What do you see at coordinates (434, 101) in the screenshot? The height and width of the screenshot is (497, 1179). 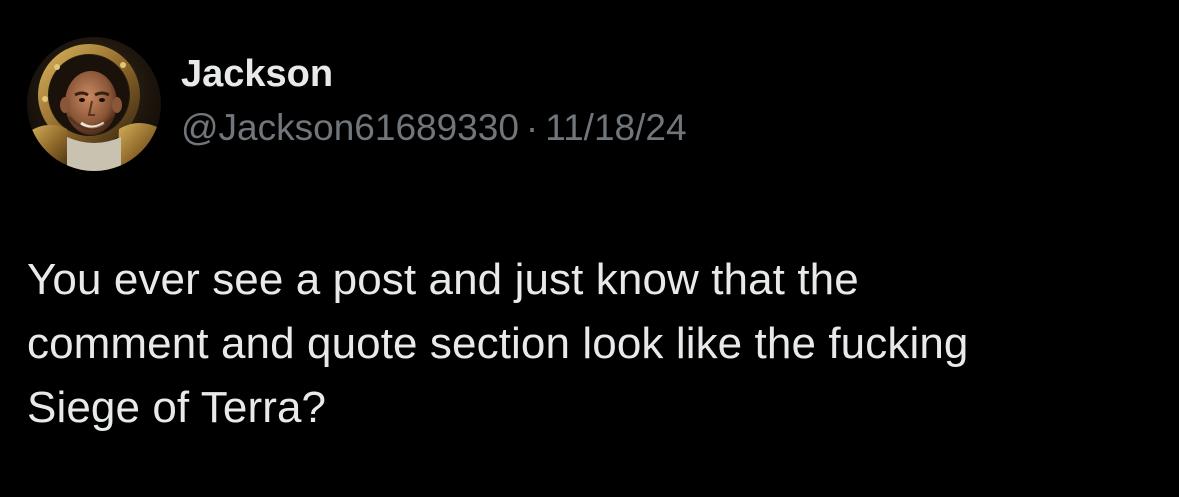 I see `author-identity: Jackson @Jackson61689330 · 11/18/24` at bounding box center [434, 101].